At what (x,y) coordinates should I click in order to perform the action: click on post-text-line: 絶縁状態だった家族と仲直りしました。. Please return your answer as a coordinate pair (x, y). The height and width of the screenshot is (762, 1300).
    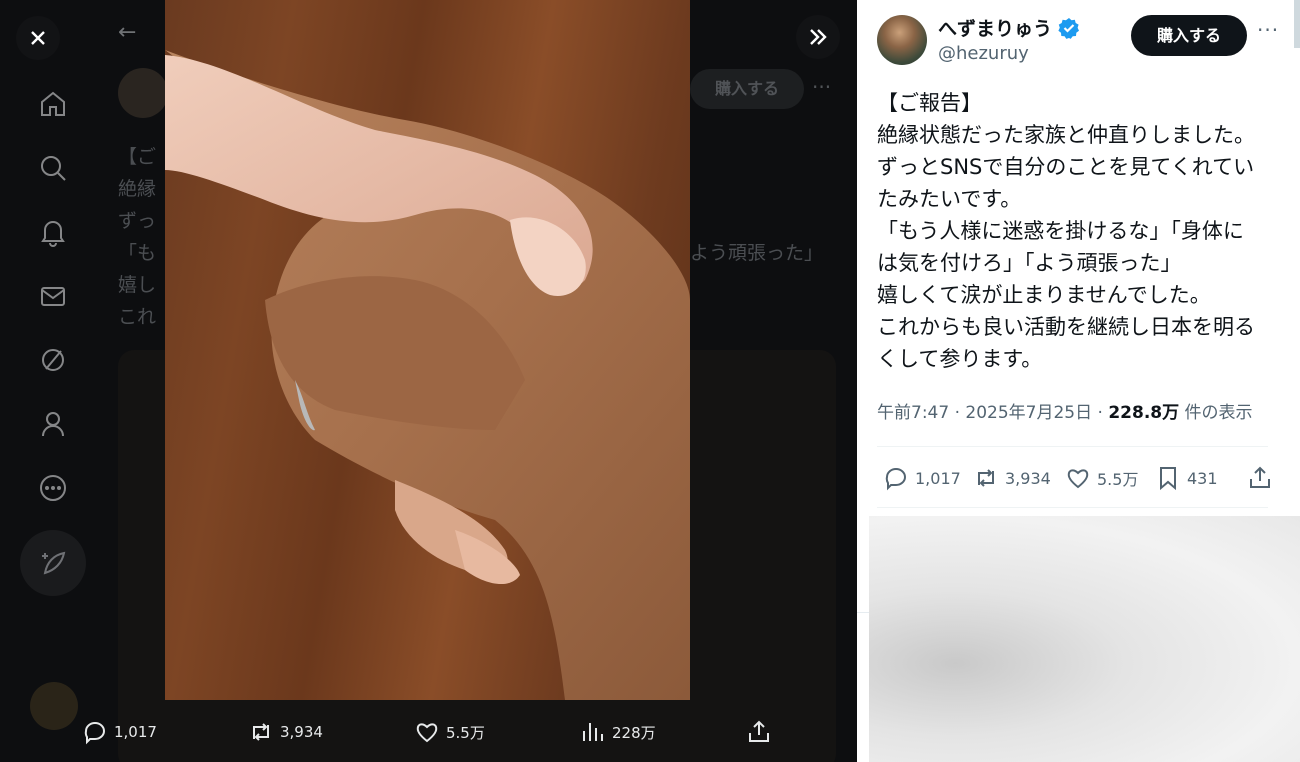
    Looking at the image, I should click on (1066, 135).